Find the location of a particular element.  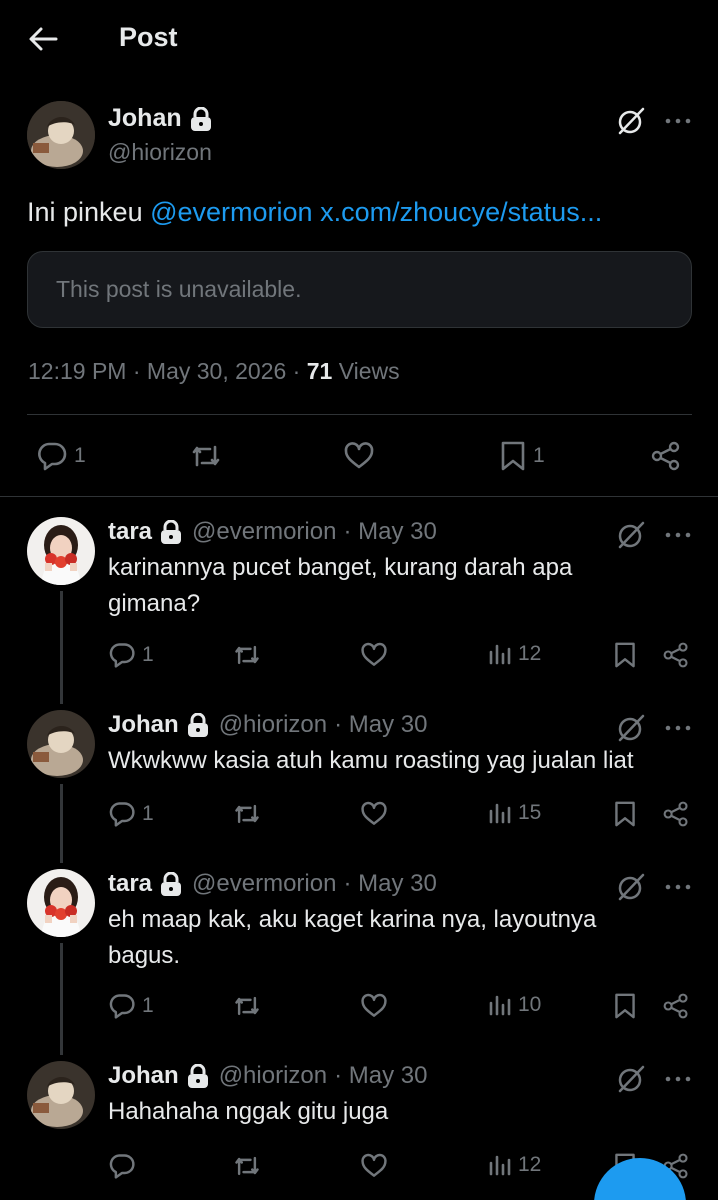

views-button: 15 is located at coordinates (514, 813).